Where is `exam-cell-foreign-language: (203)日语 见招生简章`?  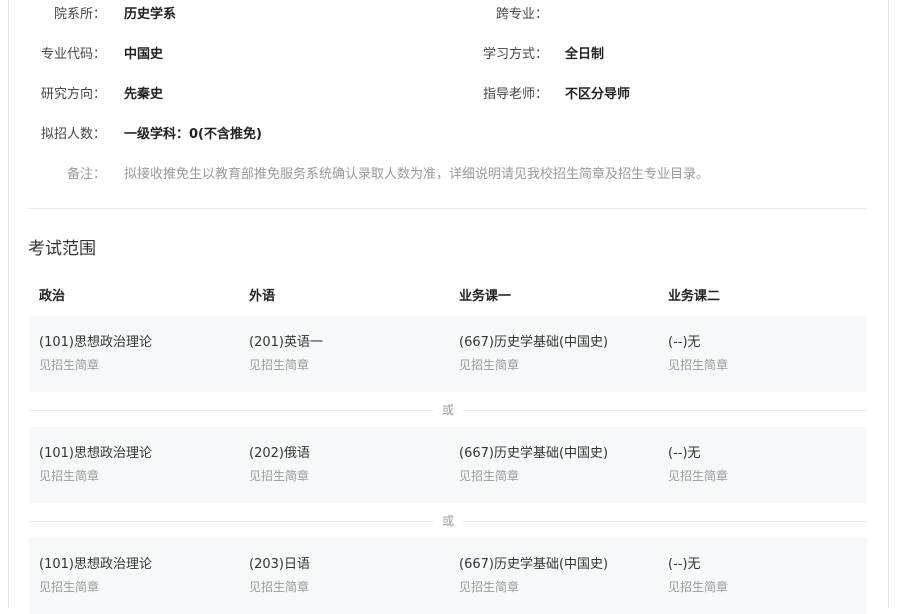 exam-cell-foreign-language: (203)日语 见招生简章 is located at coordinates (279, 576).